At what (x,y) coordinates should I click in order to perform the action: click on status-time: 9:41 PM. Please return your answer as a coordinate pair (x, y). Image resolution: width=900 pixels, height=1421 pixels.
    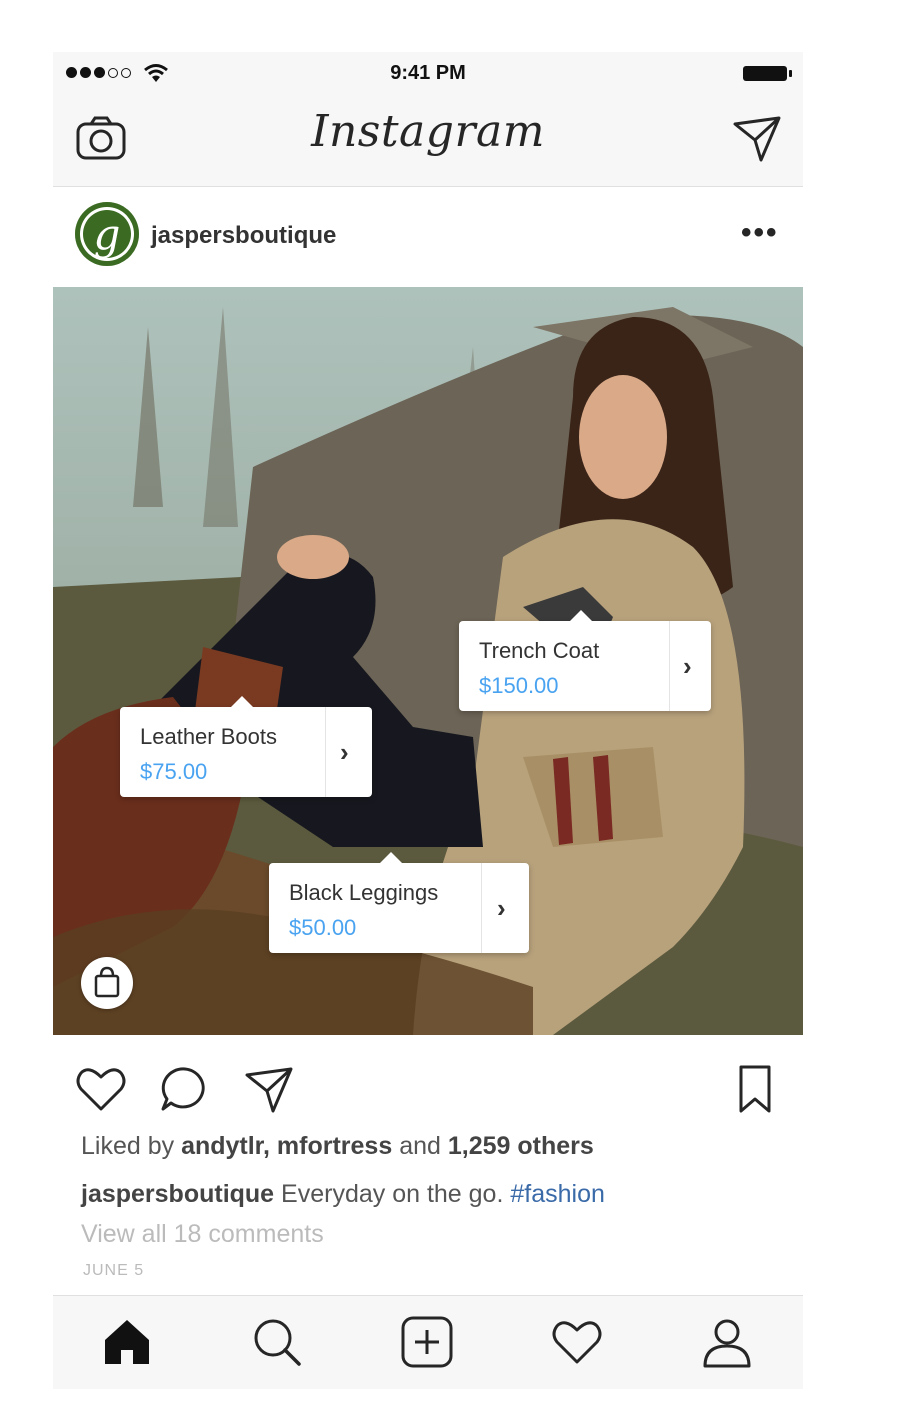
    Looking at the image, I should click on (428, 73).